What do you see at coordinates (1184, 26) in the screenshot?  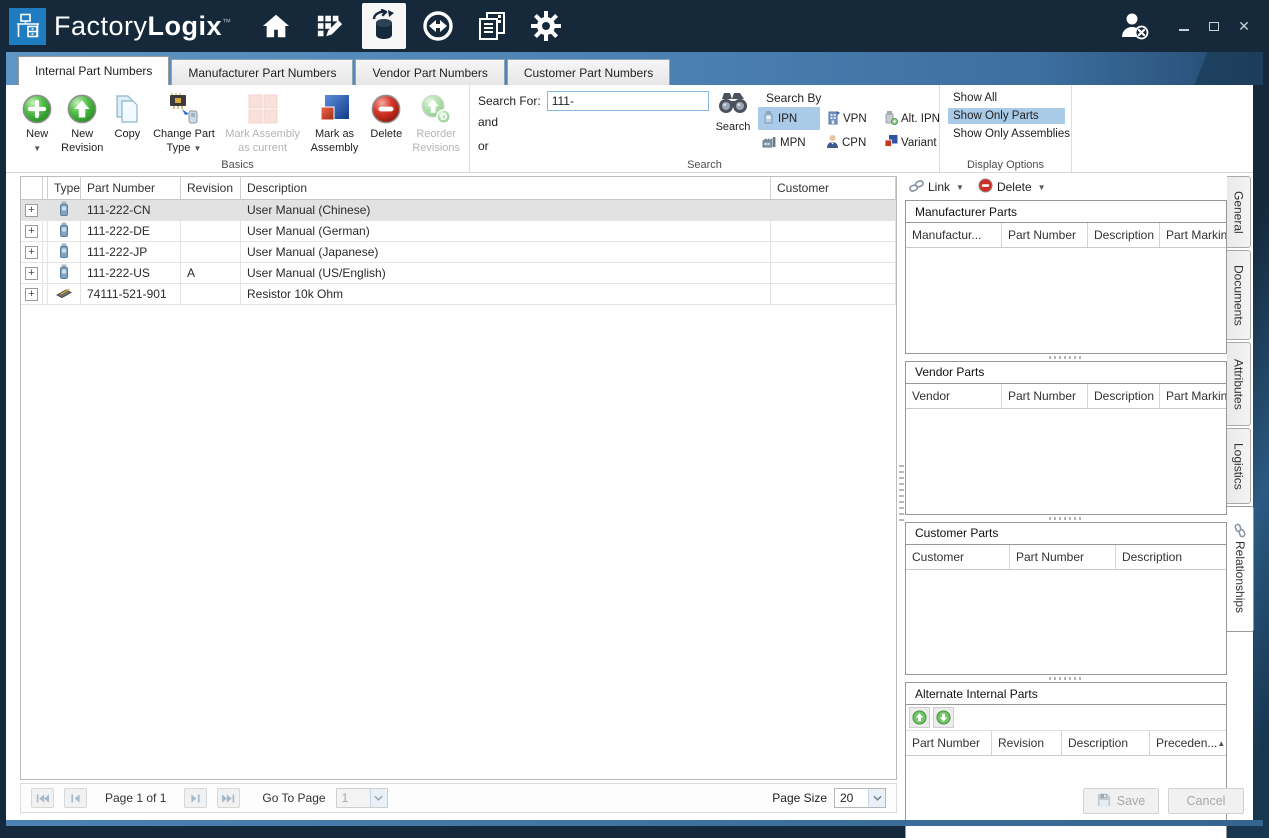 I see `minimize-button` at bounding box center [1184, 26].